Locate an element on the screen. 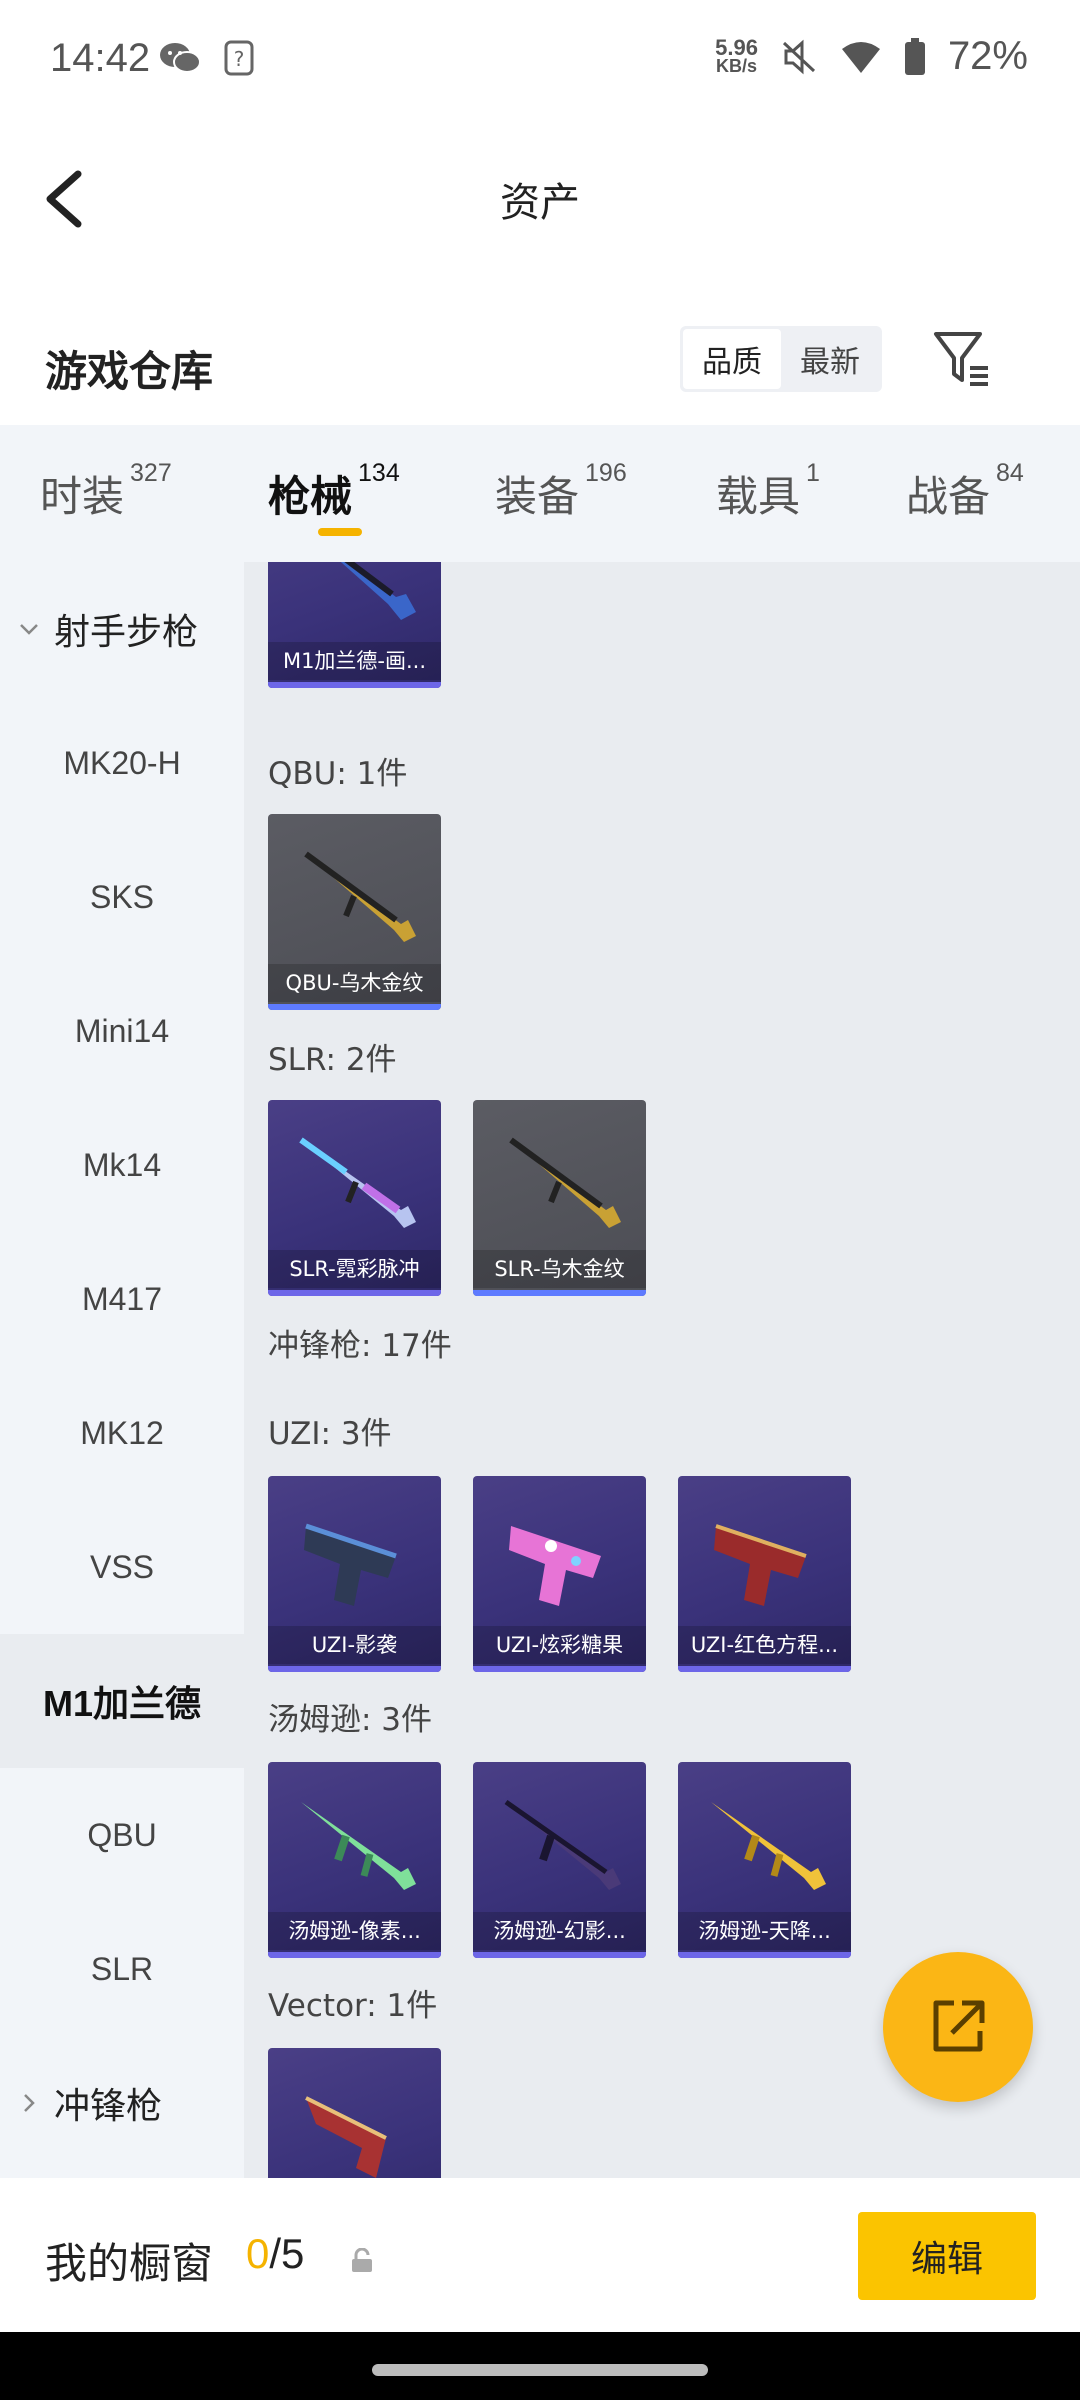 The image size is (1080, 2400). weapon-card: UZI-炫彩糖果 is located at coordinates (559, 1574).